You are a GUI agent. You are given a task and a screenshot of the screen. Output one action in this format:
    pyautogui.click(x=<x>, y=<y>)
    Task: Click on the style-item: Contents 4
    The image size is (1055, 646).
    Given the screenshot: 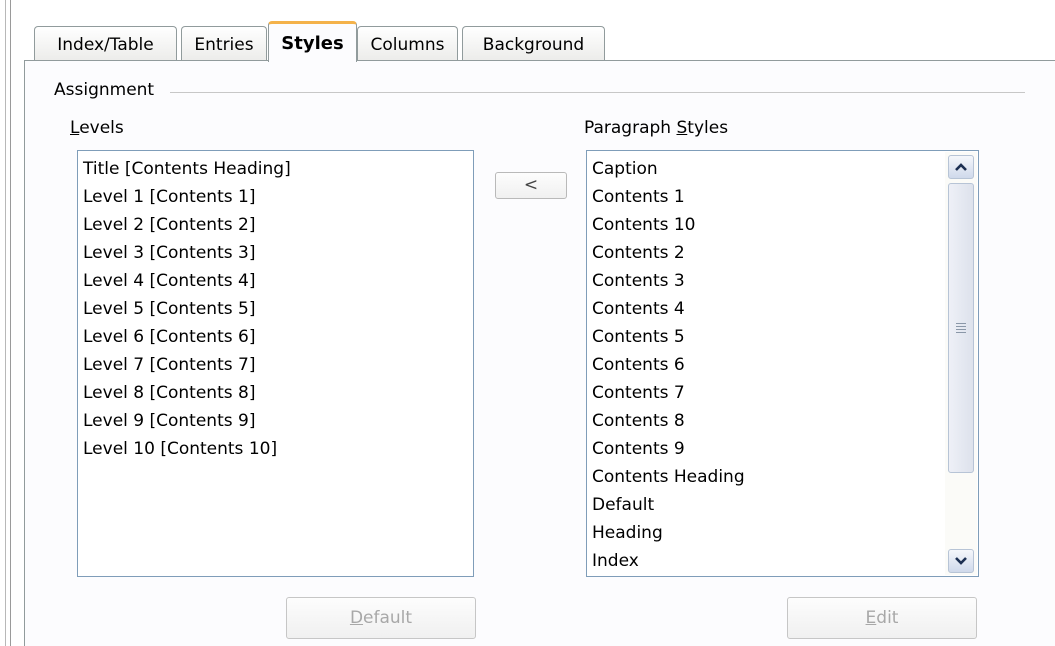 What is the action you would take?
    pyautogui.click(x=782, y=309)
    